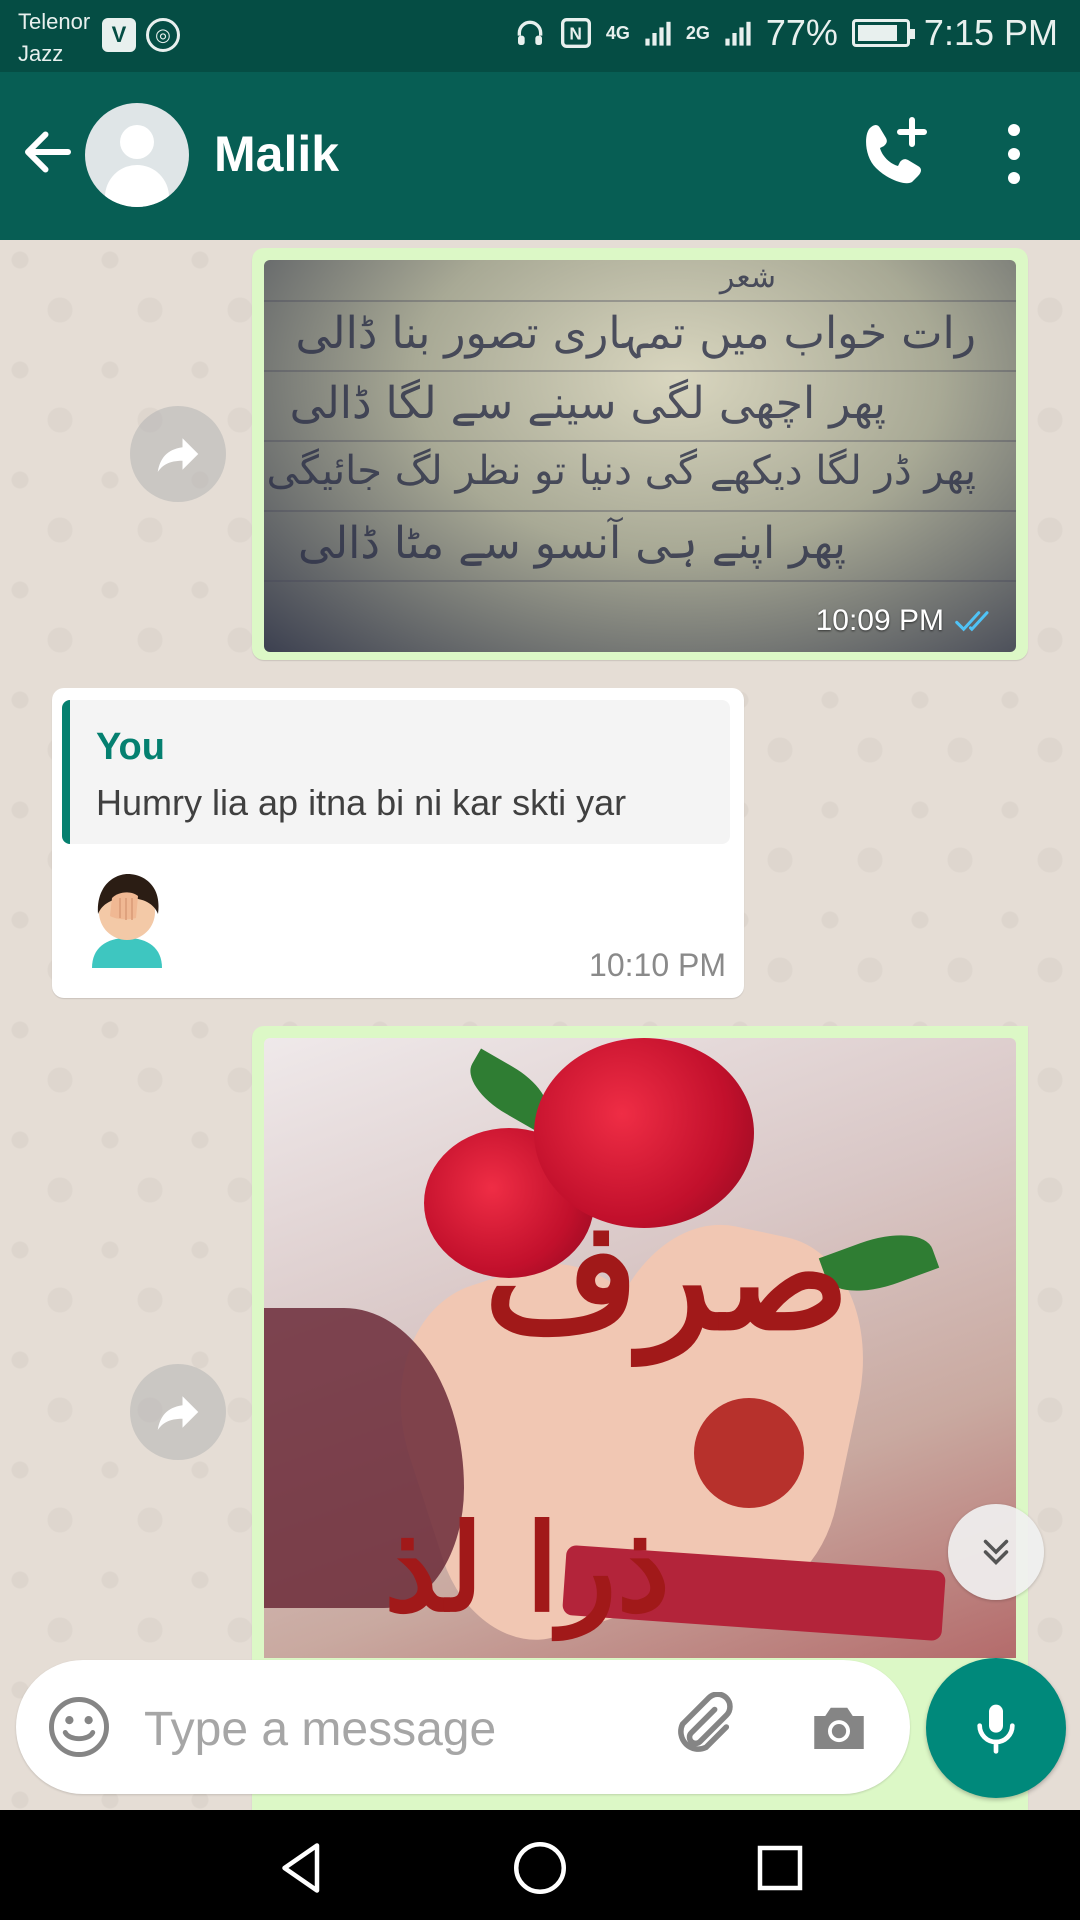 Image resolution: width=1080 pixels, height=1920 pixels. Describe the element at coordinates (801, 32) in the screenshot. I see `battery-percent: 77%` at that location.